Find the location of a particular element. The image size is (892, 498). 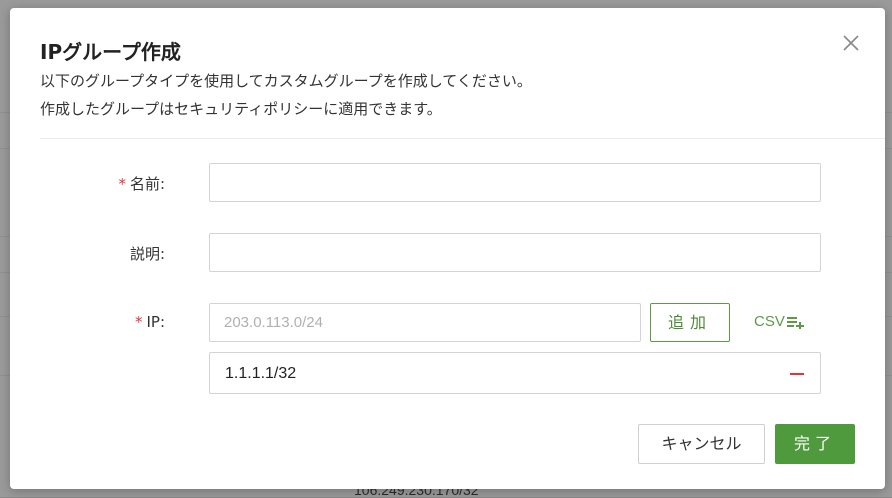

ip-input is located at coordinates (425, 322).